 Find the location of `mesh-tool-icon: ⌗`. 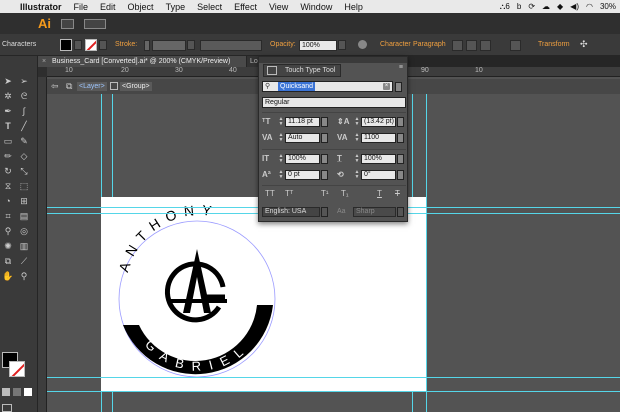

mesh-tool-icon: ⌗ is located at coordinates (8, 216).